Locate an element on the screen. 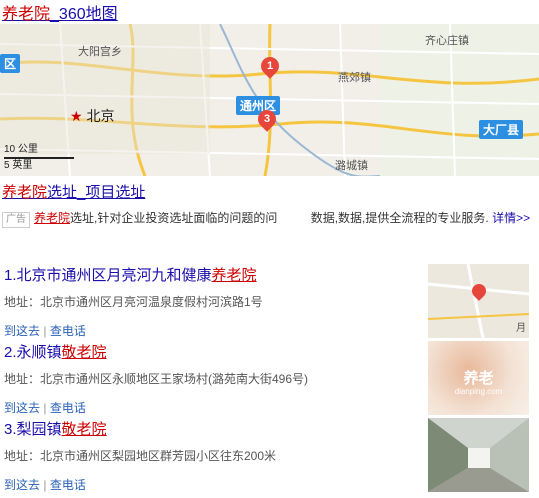 The width and height of the screenshot is (539, 498). map-scale: 10 公里 5 英里 is located at coordinates (39, 158).